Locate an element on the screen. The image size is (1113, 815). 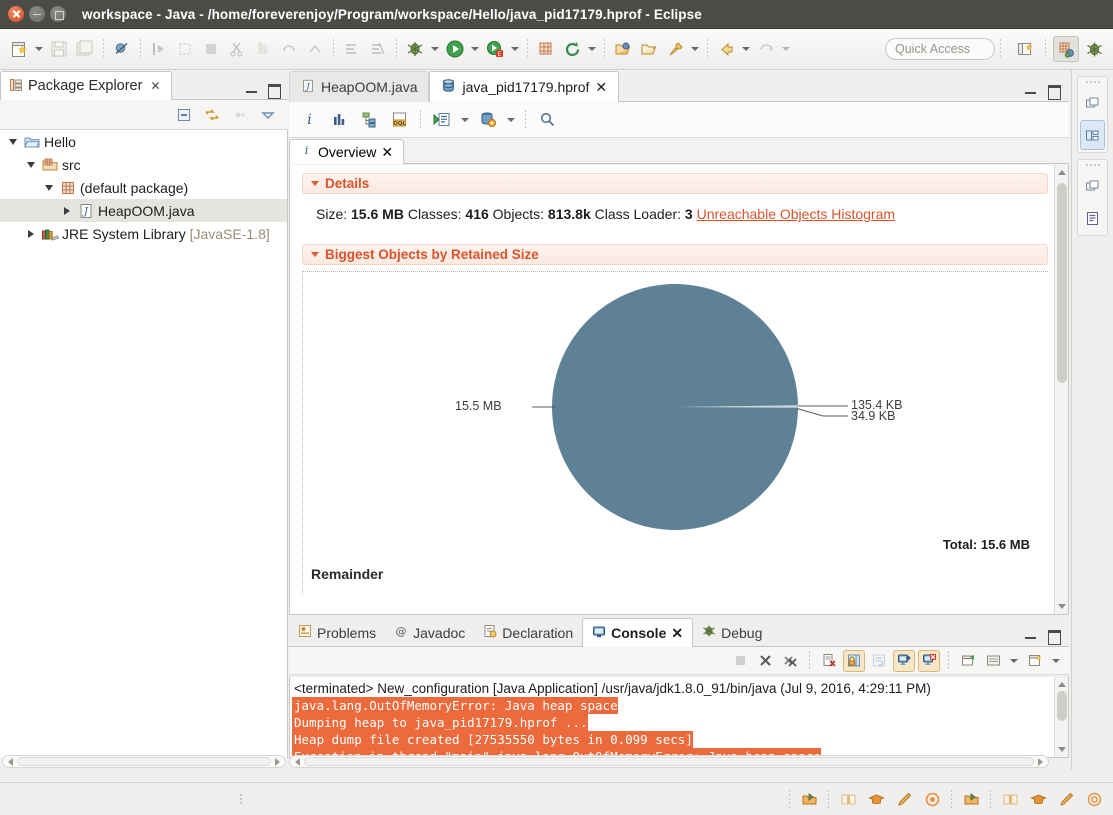
tree-item-jre-system-library: JRE System Library [JavaSE-1.8] is located at coordinates (143, 233).